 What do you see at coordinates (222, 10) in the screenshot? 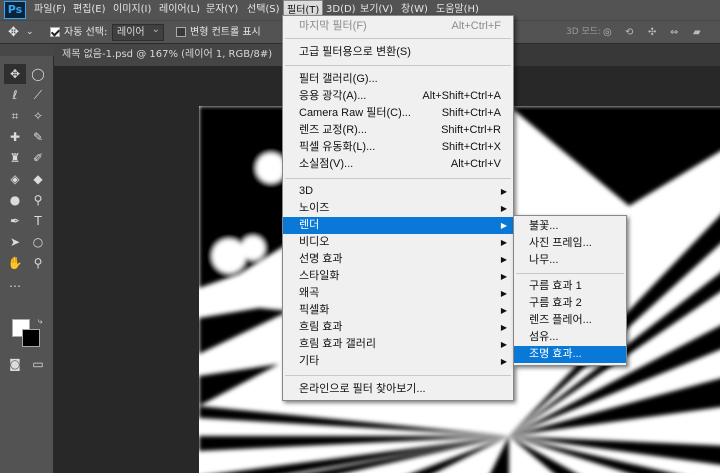
I see `menu-type: 문자(Y)` at bounding box center [222, 10].